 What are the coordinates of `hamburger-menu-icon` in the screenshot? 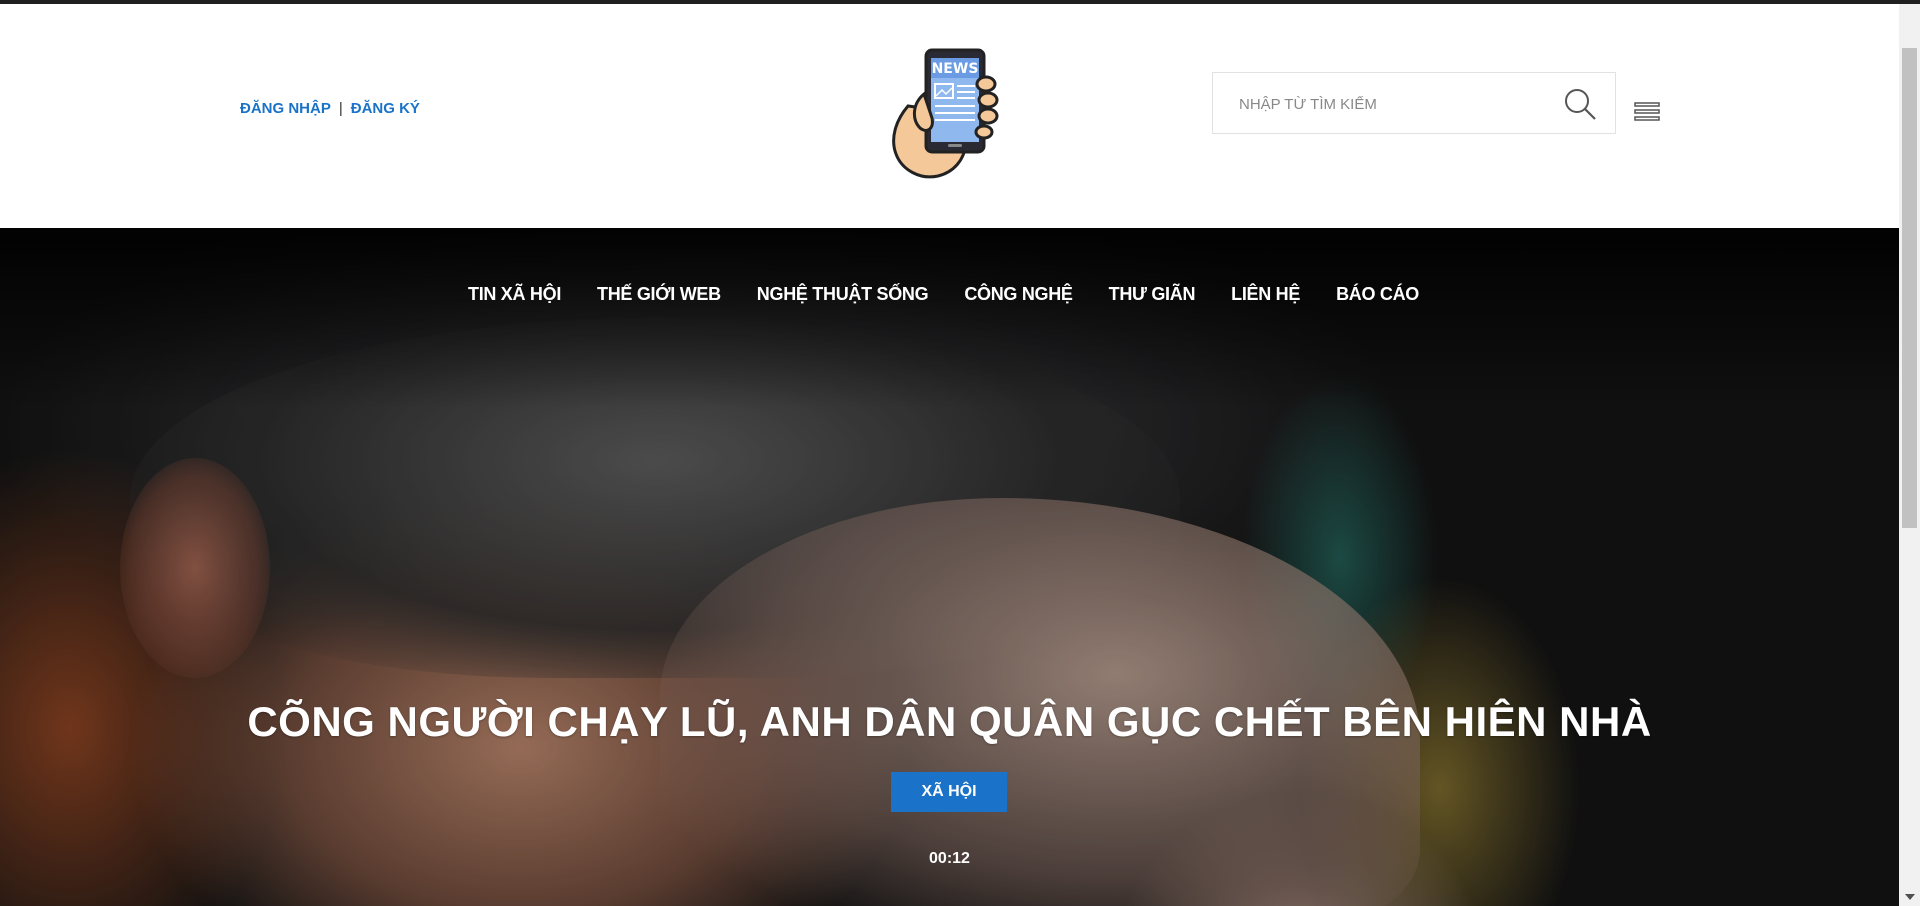 It's located at (1647, 111).